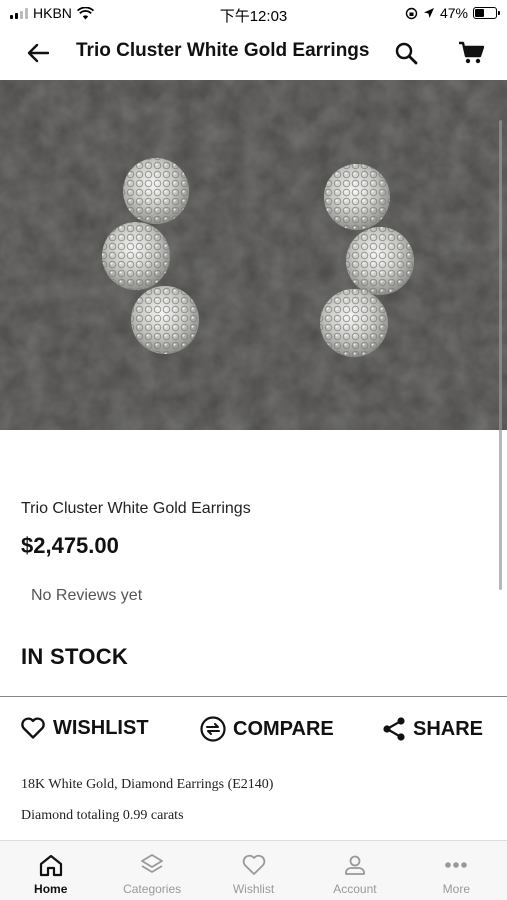 The image size is (507, 900). I want to click on description-line: Diamond totaling 0.99 carats, so click(102, 815).